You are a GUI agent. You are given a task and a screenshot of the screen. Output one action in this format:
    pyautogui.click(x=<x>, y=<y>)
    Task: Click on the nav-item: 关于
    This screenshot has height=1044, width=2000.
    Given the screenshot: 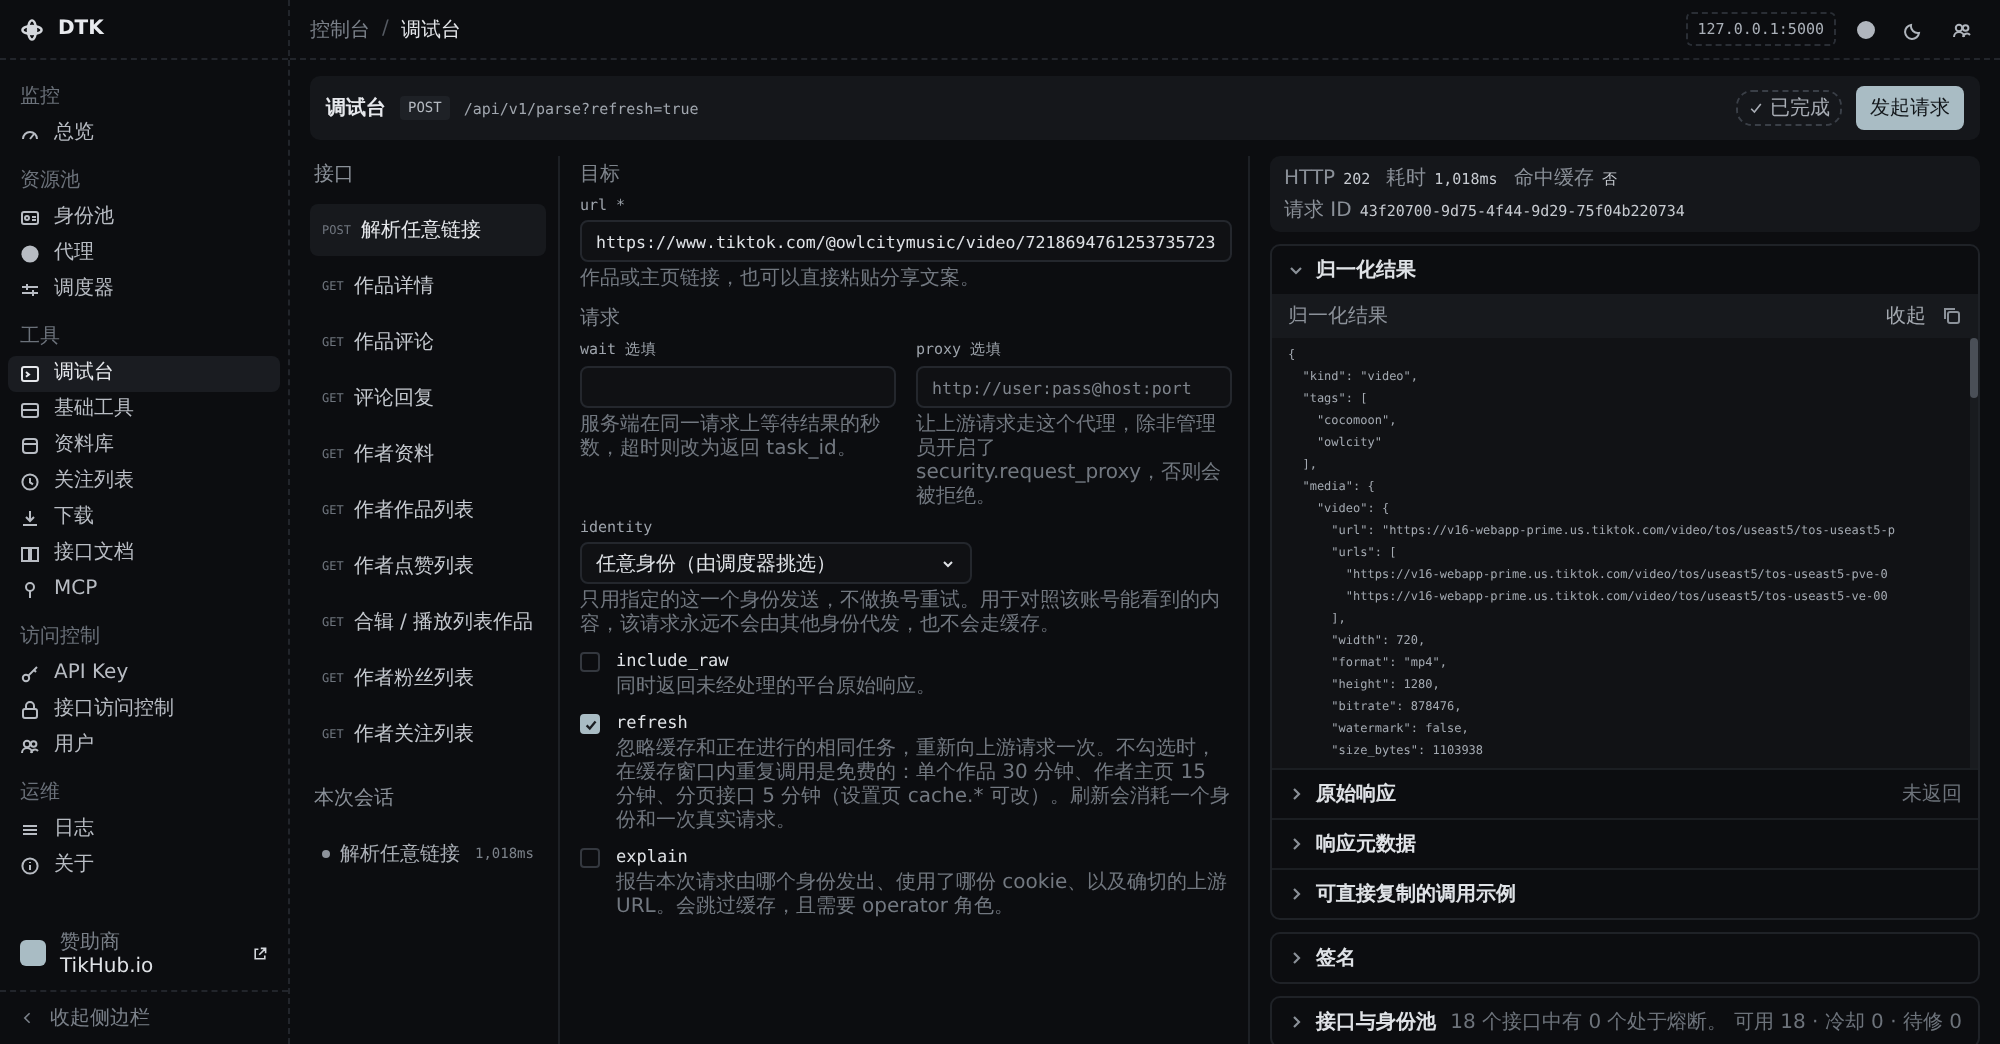 What is the action you would take?
    pyautogui.click(x=144, y=866)
    